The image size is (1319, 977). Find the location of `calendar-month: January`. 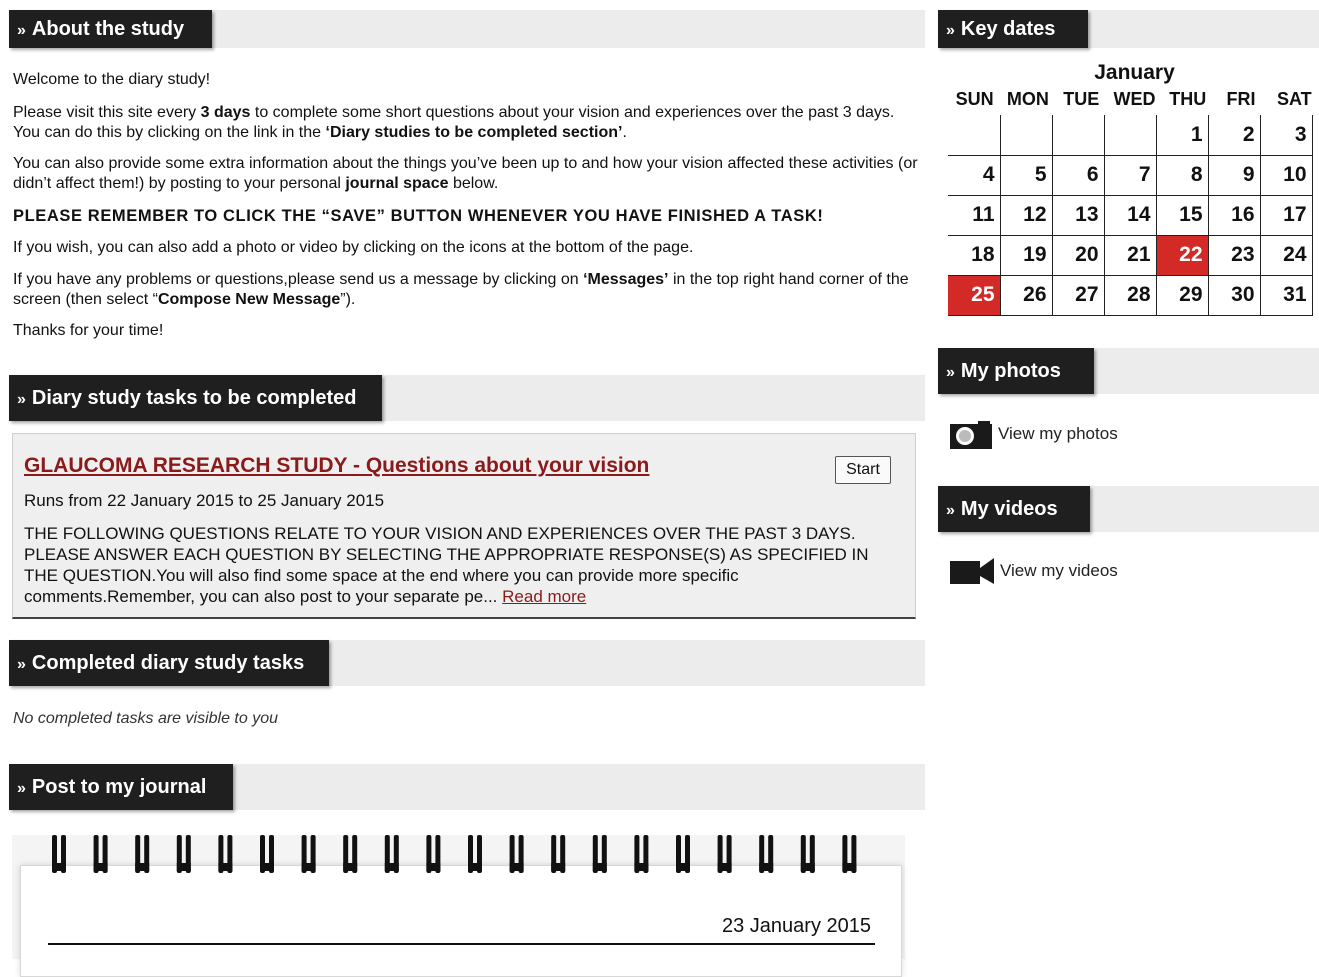

calendar-month: January is located at coordinates (1134, 72).